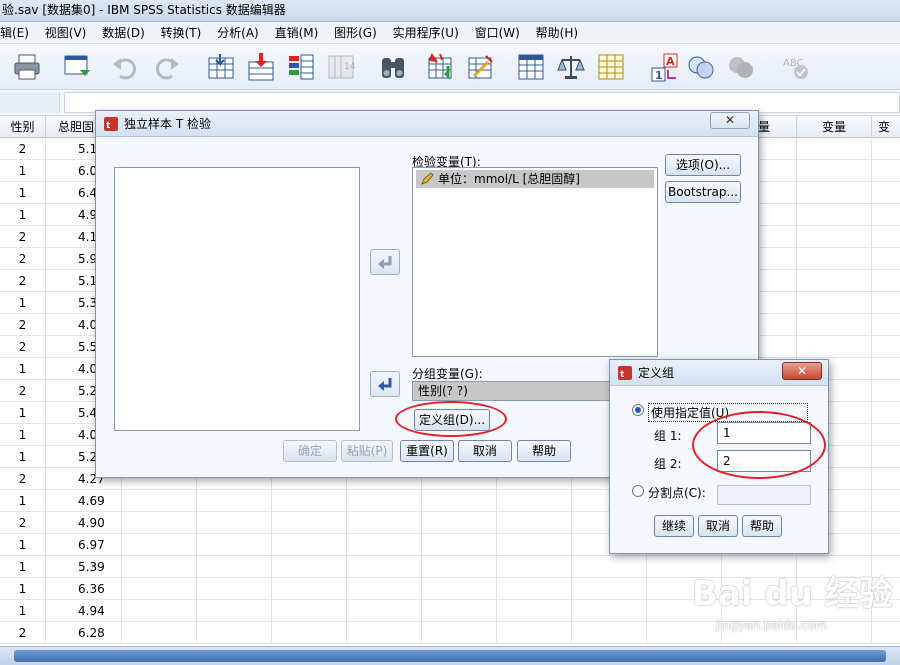  I want to click on move-to-grouping-variable-button, so click(385, 384).